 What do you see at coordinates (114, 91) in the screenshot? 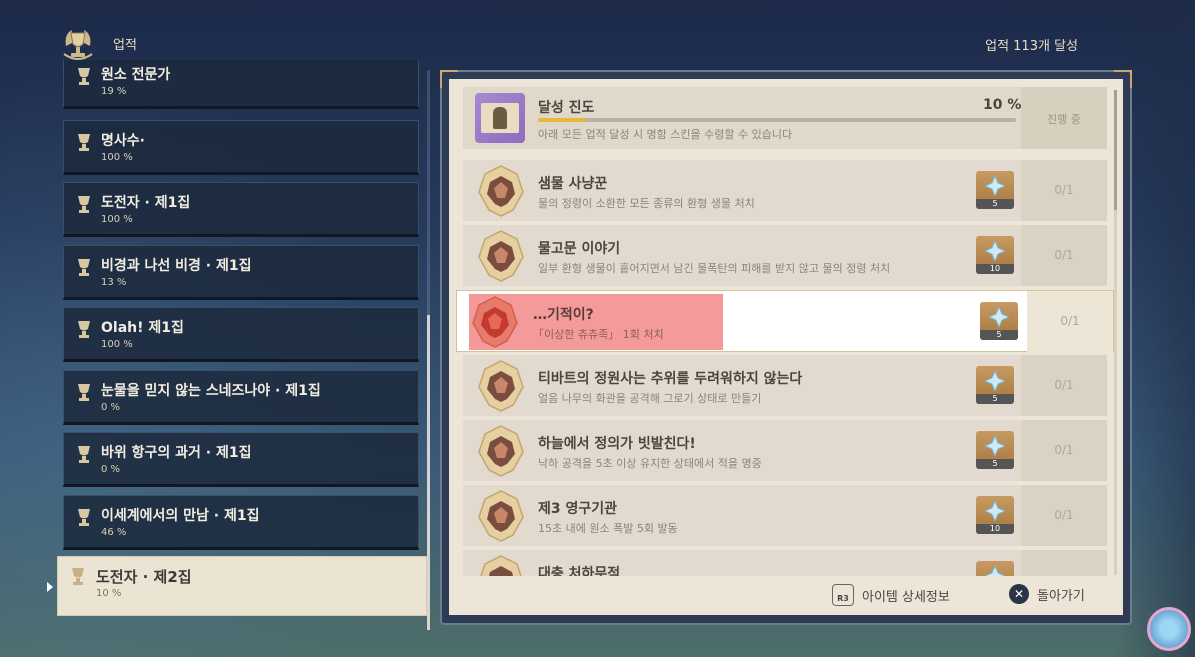
I see `category-percent: 19 %` at bounding box center [114, 91].